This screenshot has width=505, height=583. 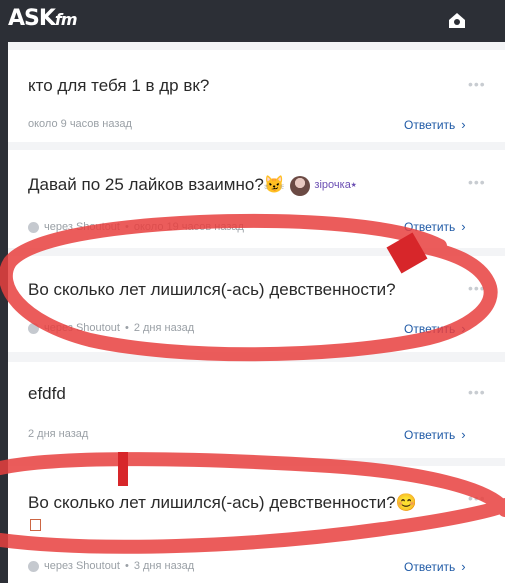 I want to click on question-meta: около 9 часов назад, so click(x=80, y=124).